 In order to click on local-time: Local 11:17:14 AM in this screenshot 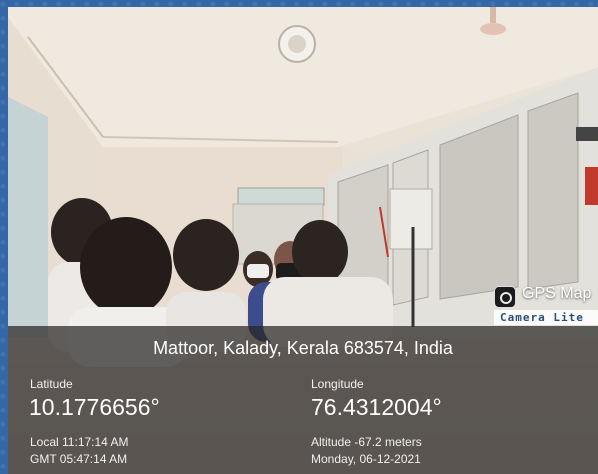, I will do `click(79, 442)`.